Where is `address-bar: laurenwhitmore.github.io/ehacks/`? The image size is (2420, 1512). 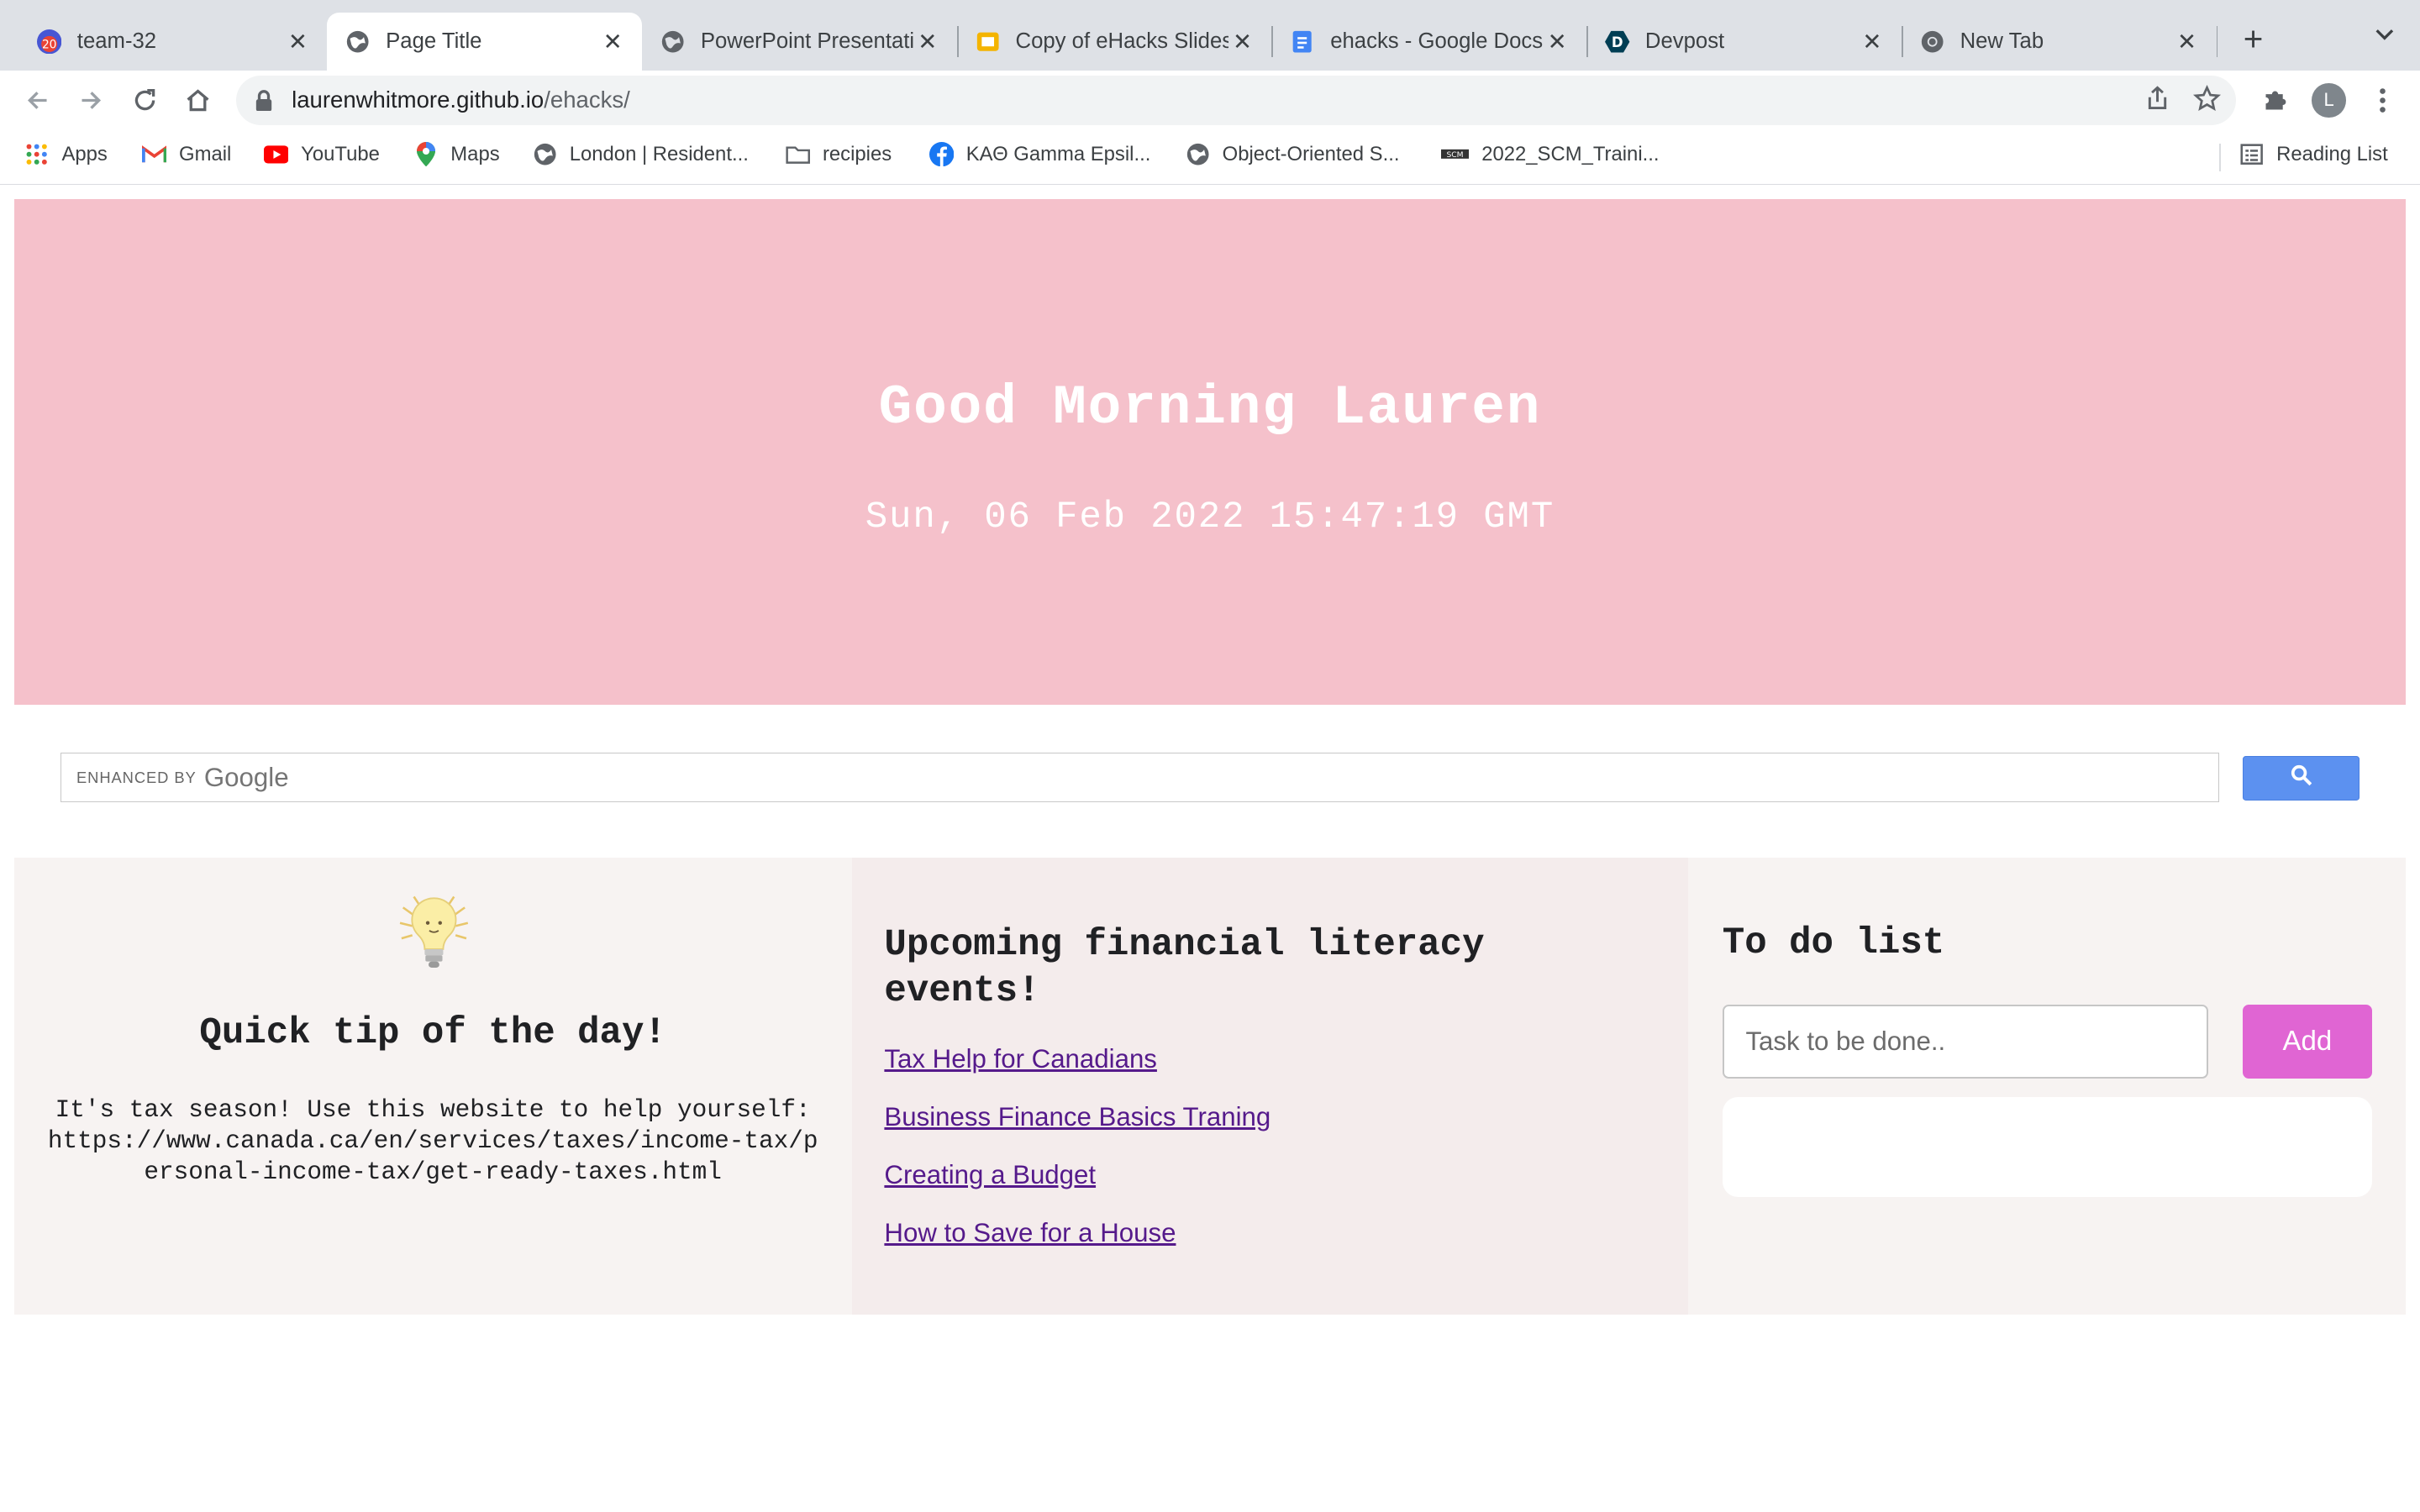
address-bar: laurenwhitmore.github.io/ehacks/ is located at coordinates (1236, 100).